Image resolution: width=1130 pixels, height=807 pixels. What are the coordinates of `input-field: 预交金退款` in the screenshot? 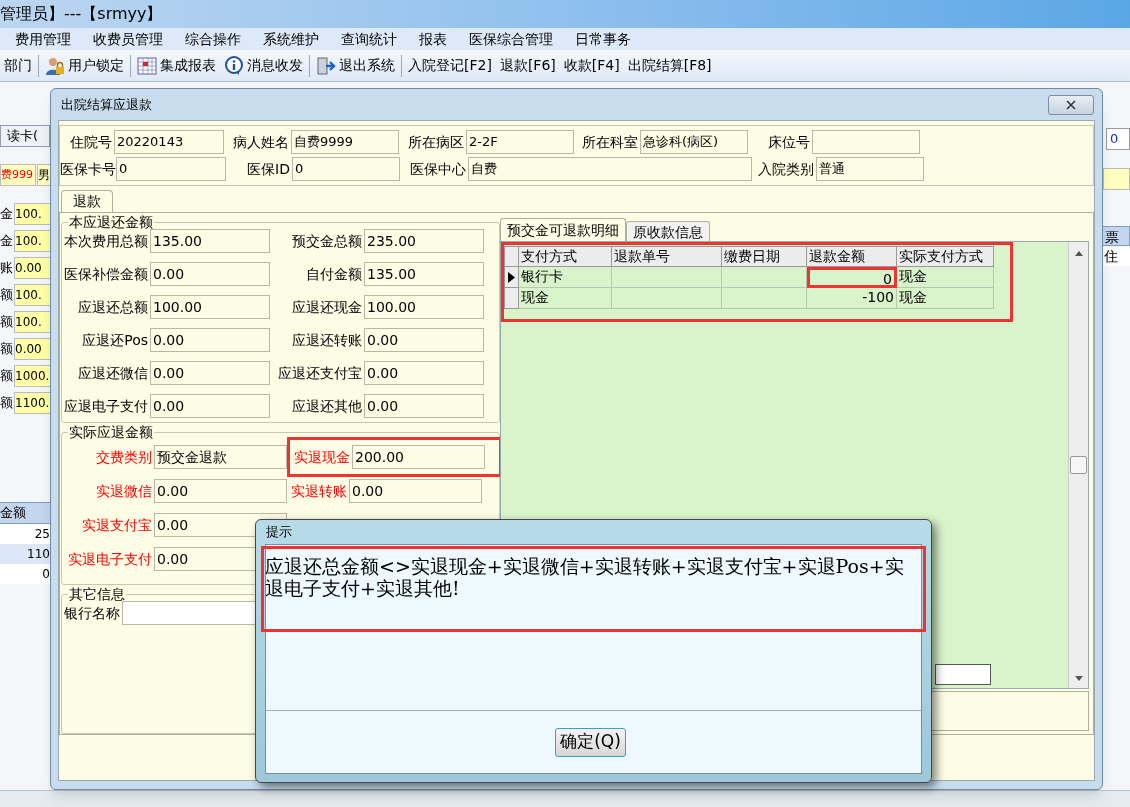 It's located at (220, 457).